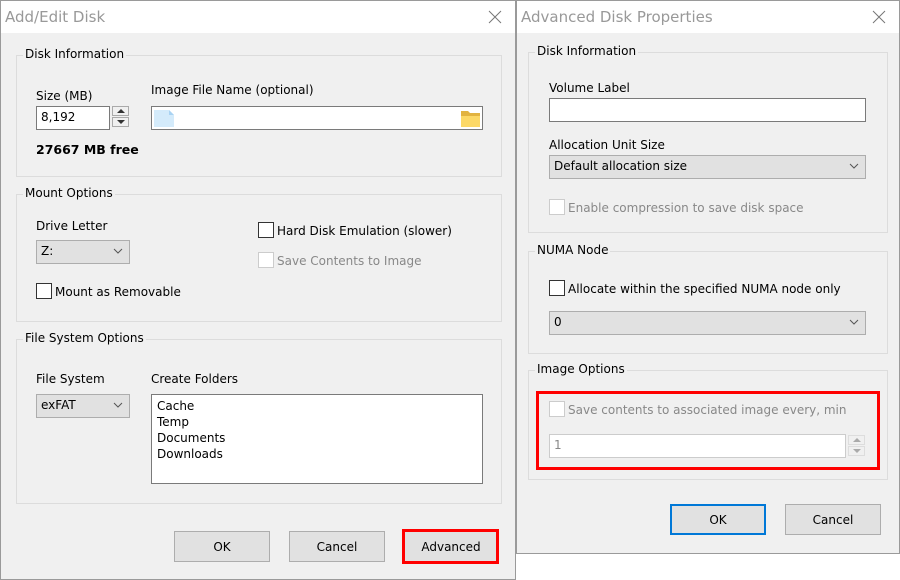 The height and width of the screenshot is (580, 900). Describe the element at coordinates (451, 546) in the screenshot. I see `advanced-button: Advanced` at that location.